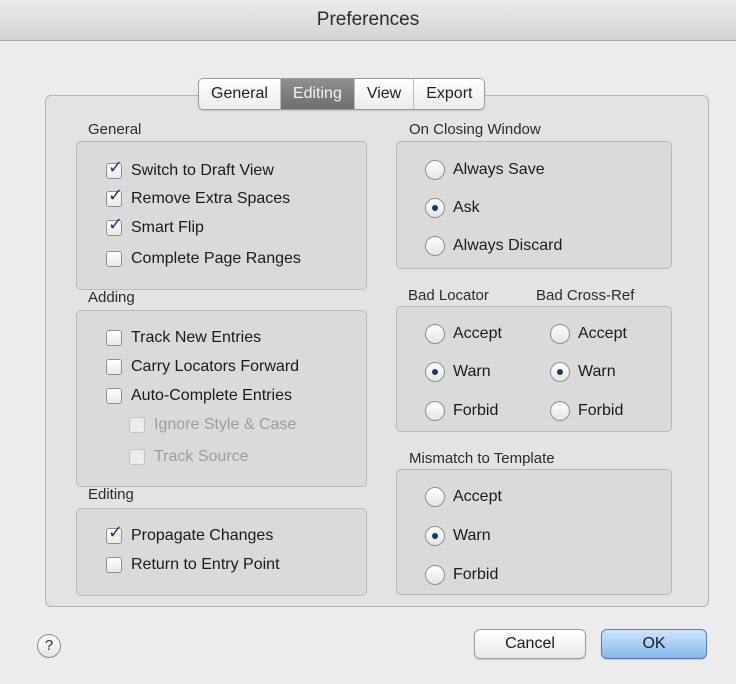 The width and height of the screenshot is (736, 684). I want to click on checkbox-label: Auto-Complete Entries, so click(211, 395).